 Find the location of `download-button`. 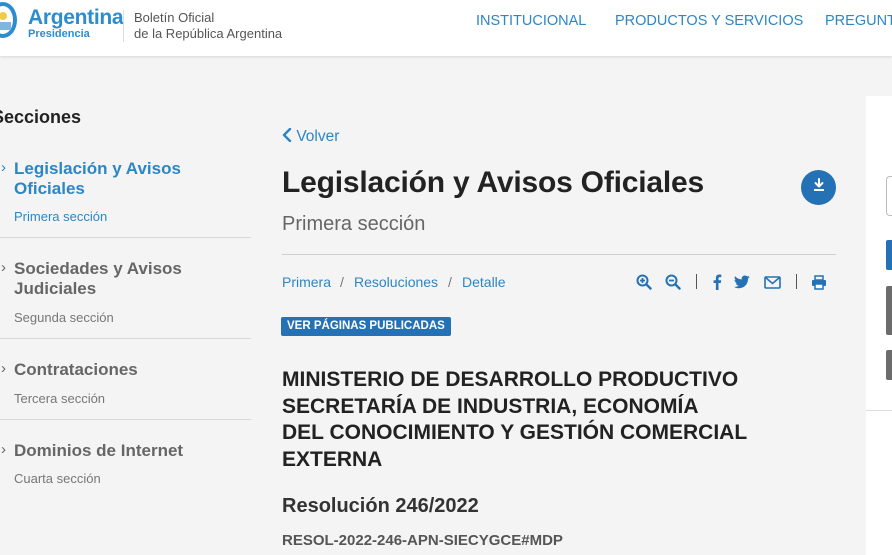

download-button is located at coordinates (818, 187).